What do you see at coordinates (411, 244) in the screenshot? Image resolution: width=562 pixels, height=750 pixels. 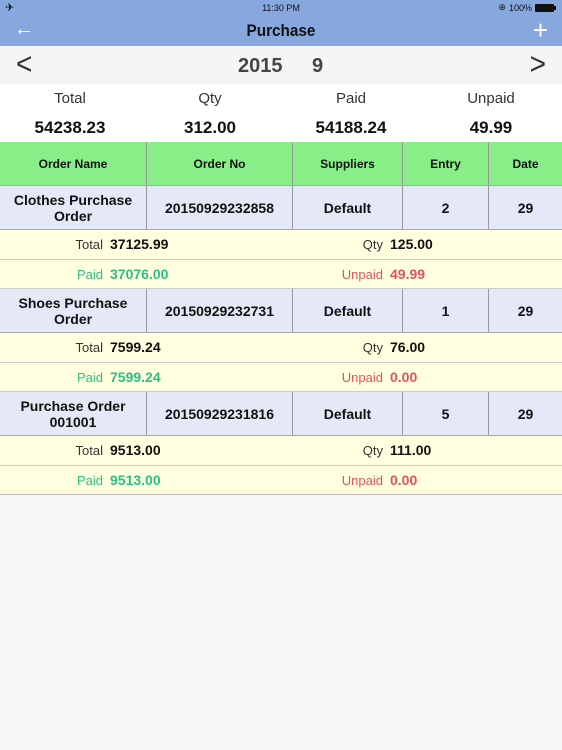 I see `qty-value: 125.00` at bounding box center [411, 244].